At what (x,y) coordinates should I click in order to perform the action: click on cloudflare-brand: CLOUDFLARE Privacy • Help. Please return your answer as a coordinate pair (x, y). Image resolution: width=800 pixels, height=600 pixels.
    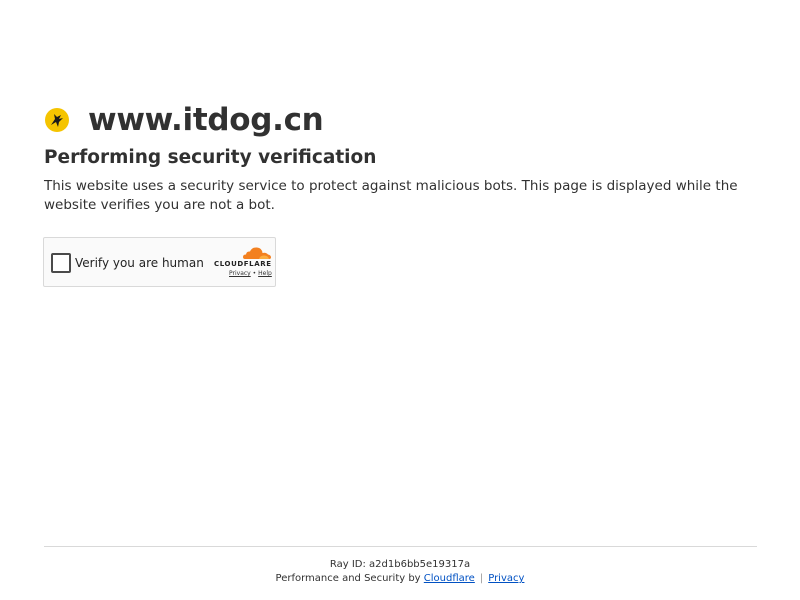
    Looking at the image, I should click on (242, 263).